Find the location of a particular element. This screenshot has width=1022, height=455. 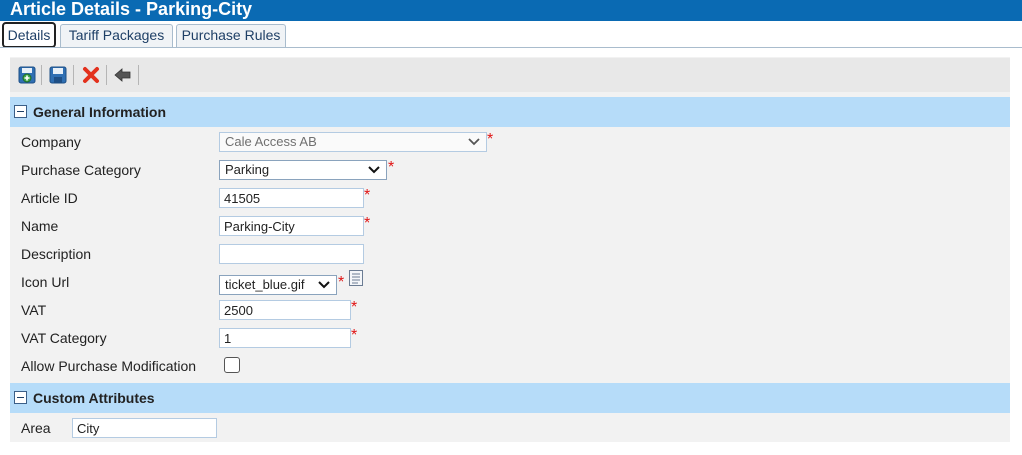

save-and-new-icon is located at coordinates (27, 75).